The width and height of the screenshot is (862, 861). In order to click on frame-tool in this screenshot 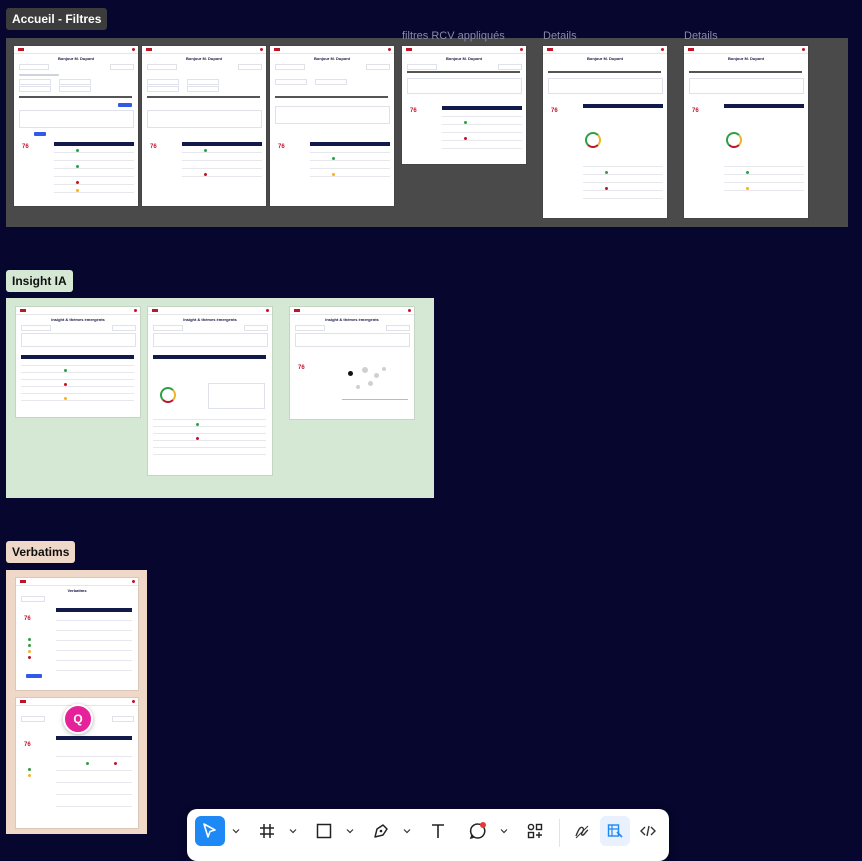, I will do `click(267, 831)`.